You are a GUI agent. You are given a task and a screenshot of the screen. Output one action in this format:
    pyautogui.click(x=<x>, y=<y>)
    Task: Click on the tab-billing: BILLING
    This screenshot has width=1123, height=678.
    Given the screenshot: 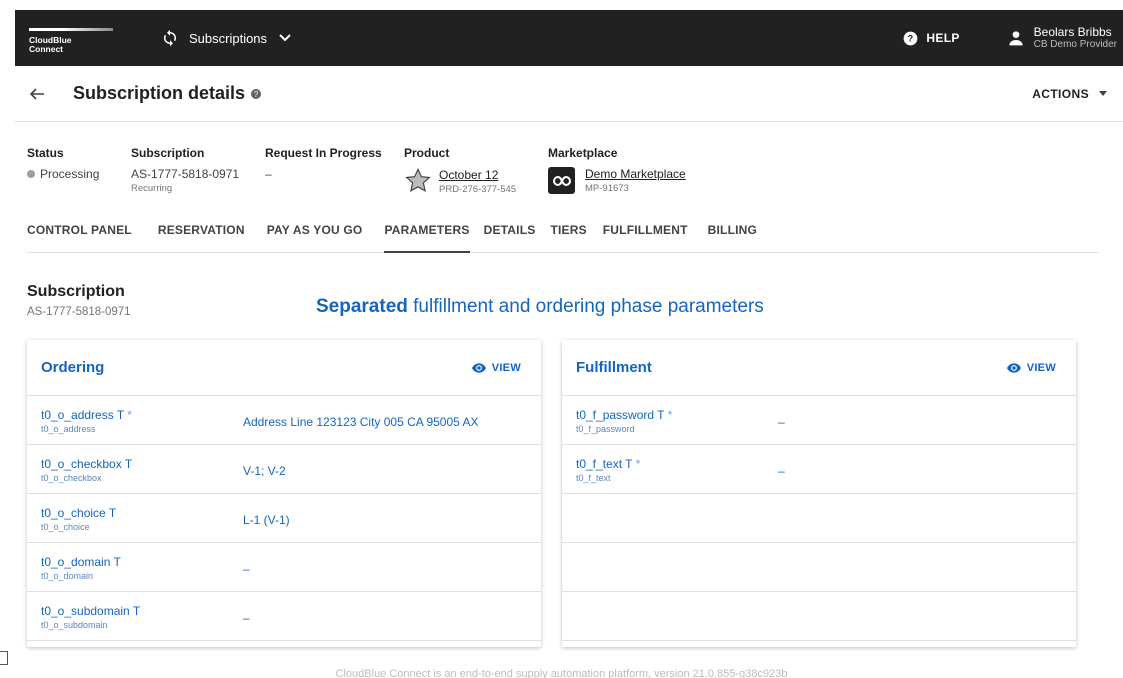 What is the action you would take?
    pyautogui.click(x=732, y=238)
    